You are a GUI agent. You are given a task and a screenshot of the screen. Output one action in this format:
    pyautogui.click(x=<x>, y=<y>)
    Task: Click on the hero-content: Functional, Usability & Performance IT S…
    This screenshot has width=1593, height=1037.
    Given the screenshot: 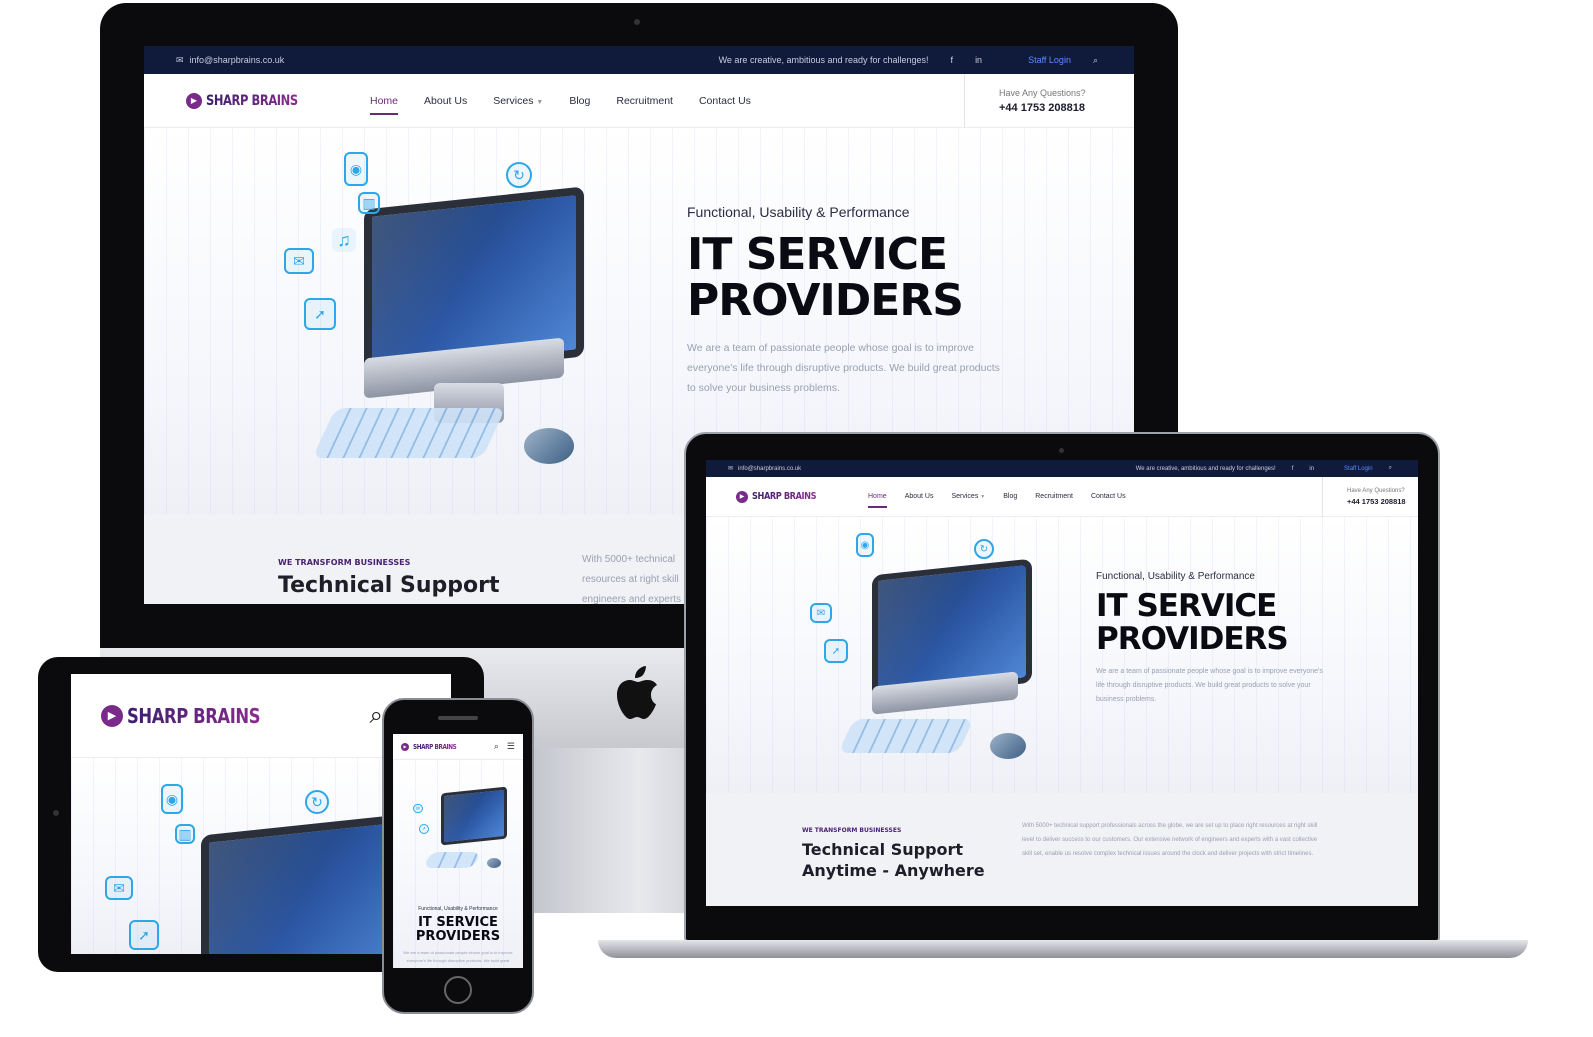 What is the action you would take?
    pyautogui.click(x=1216, y=639)
    